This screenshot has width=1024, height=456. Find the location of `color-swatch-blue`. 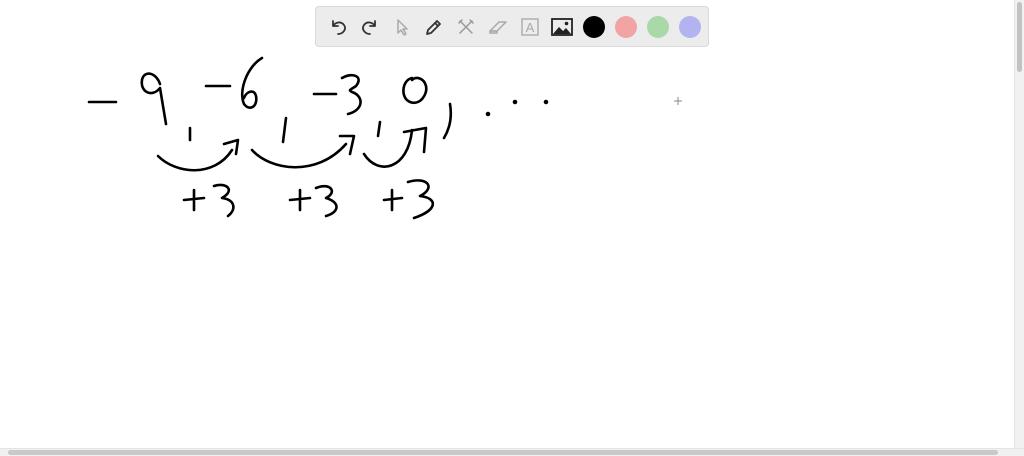

color-swatch-blue is located at coordinates (690, 27).